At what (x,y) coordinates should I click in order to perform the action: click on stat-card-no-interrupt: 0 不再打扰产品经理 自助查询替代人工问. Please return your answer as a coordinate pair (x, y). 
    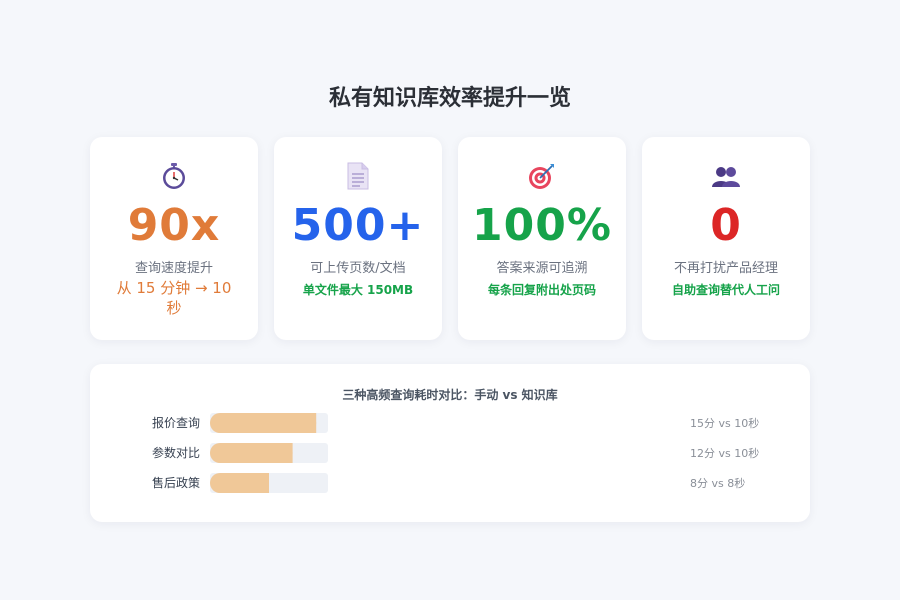
    Looking at the image, I should click on (726, 238).